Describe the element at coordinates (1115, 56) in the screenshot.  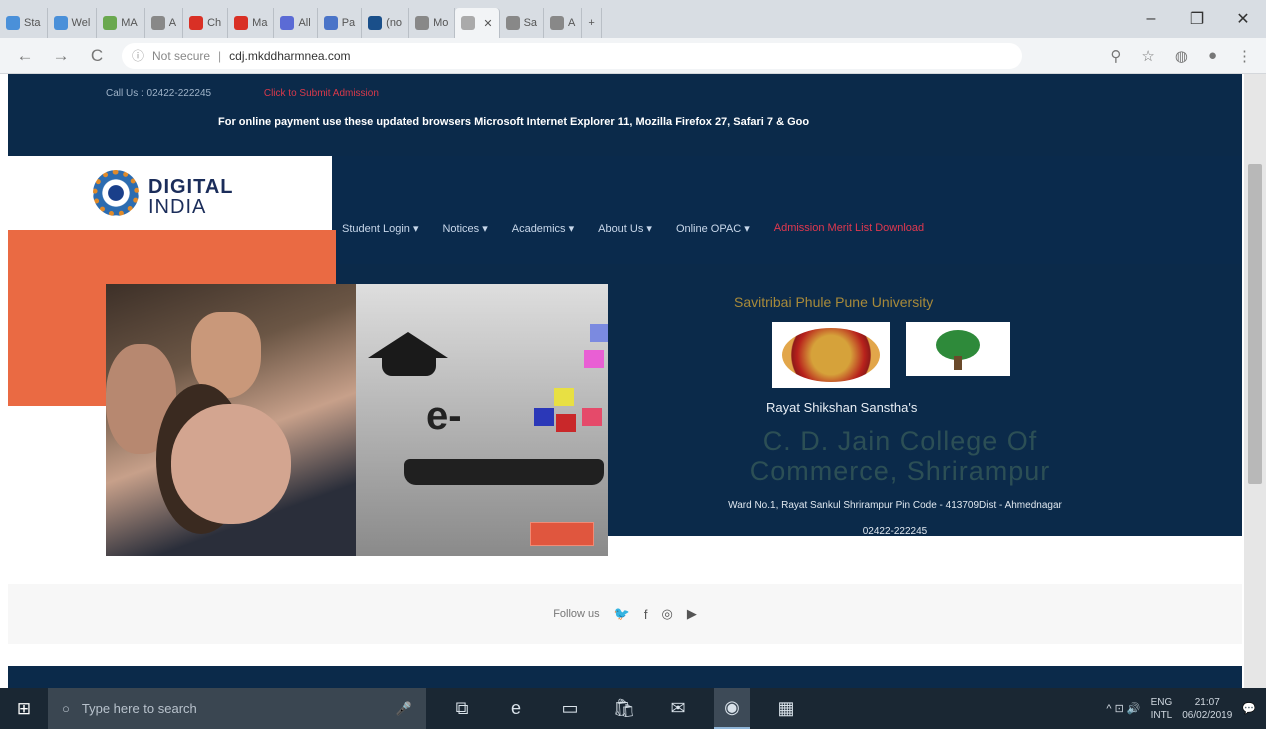
I see `zoom-icon: ⚲` at that location.